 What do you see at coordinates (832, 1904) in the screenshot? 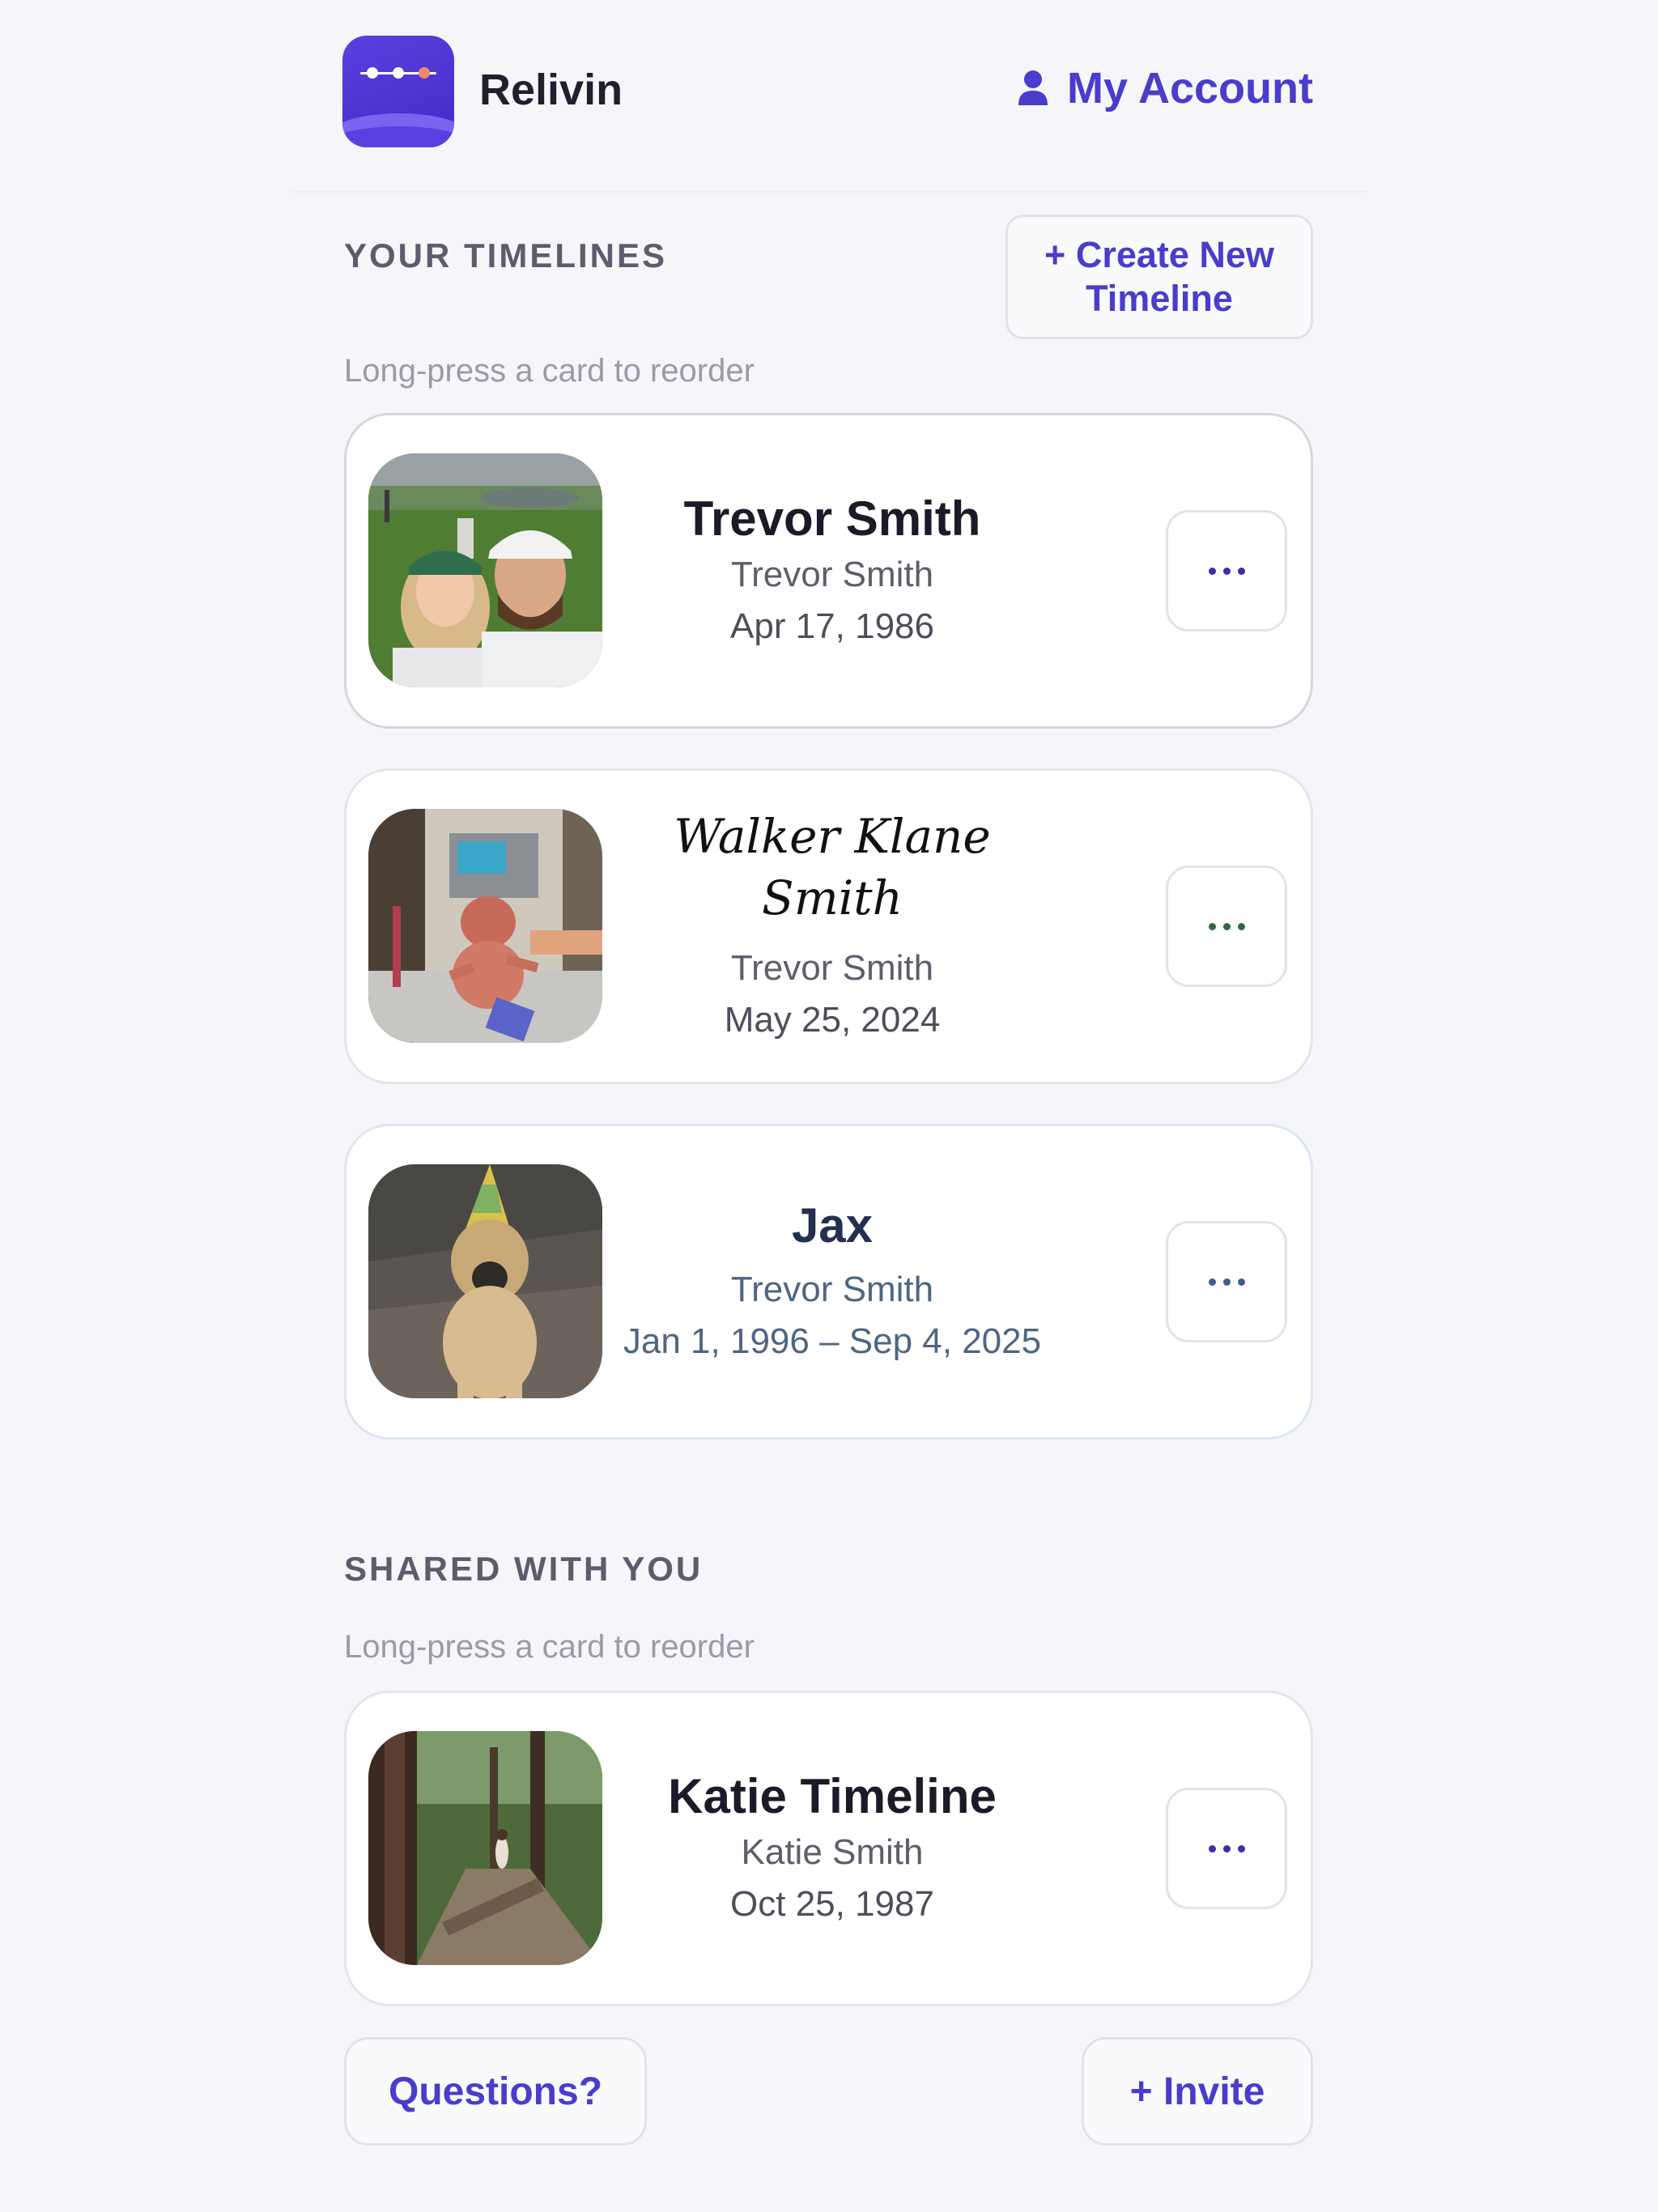
I see `timeline-date: Oct 25, 1987` at bounding box center [832, 1904].